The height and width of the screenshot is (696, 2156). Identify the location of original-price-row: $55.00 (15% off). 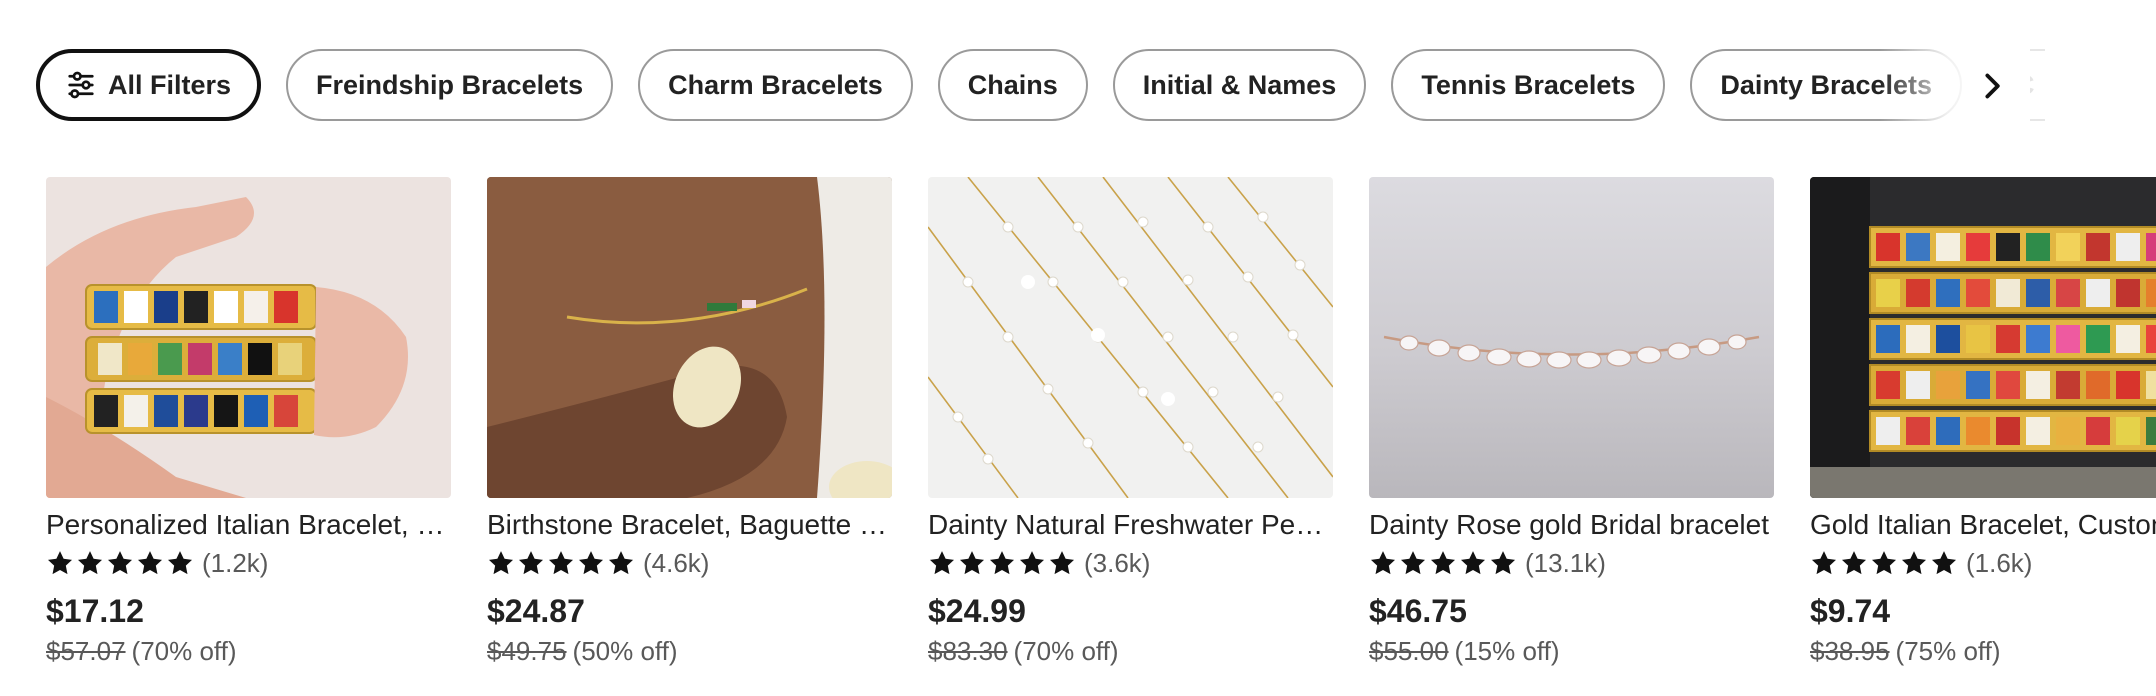
(1571, 651).